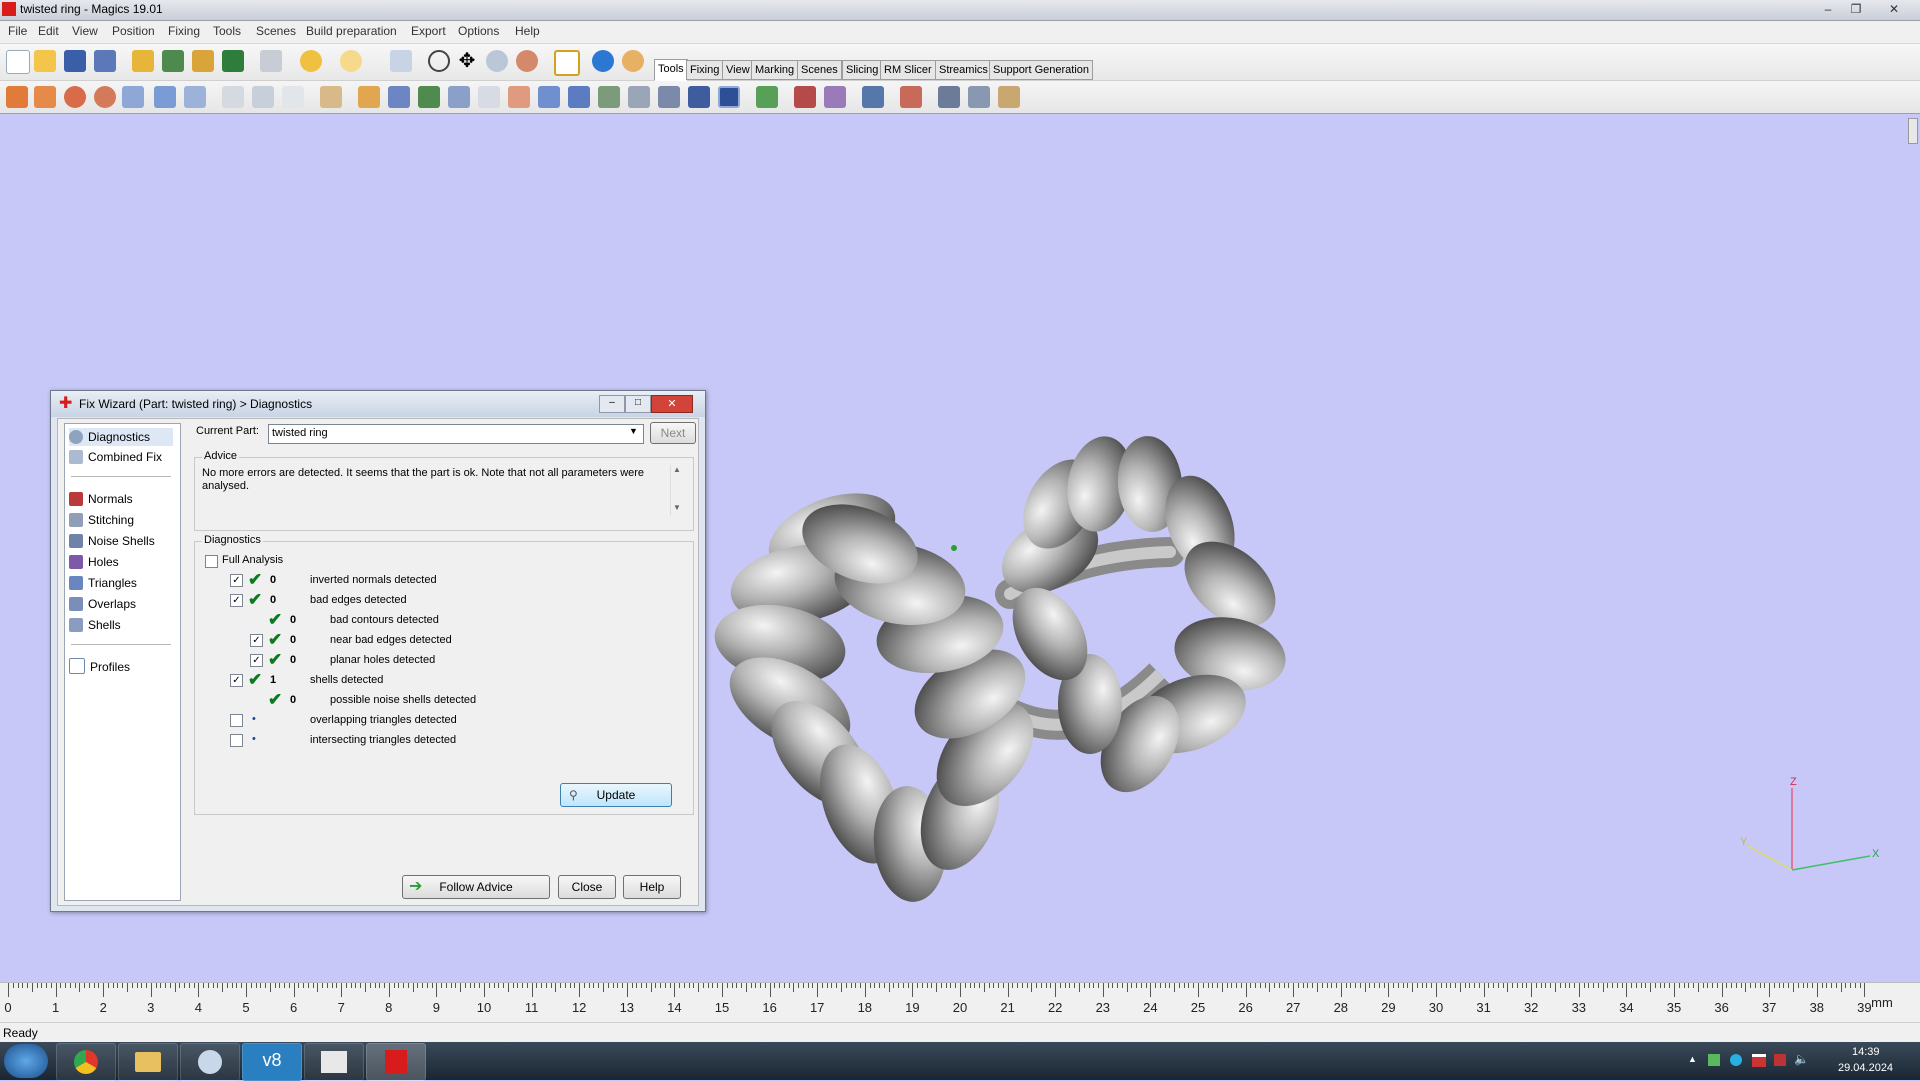  Describe the element at coordinates (1759, 1060) in the screenshot. I see `language-flag-icon` at that location.